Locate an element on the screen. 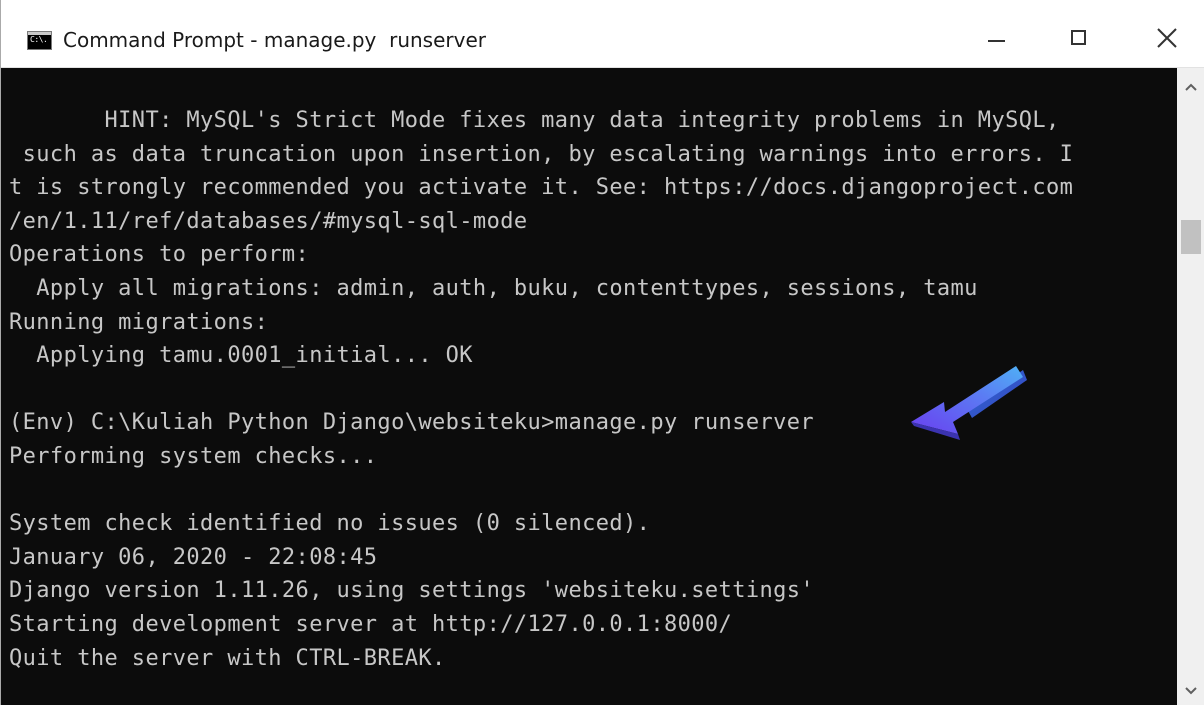 Image resolution: width=1204 pixels, height=705 pixels. console-line: Applying tamu.0001_initial... OK is located at coordinates (241, 355).